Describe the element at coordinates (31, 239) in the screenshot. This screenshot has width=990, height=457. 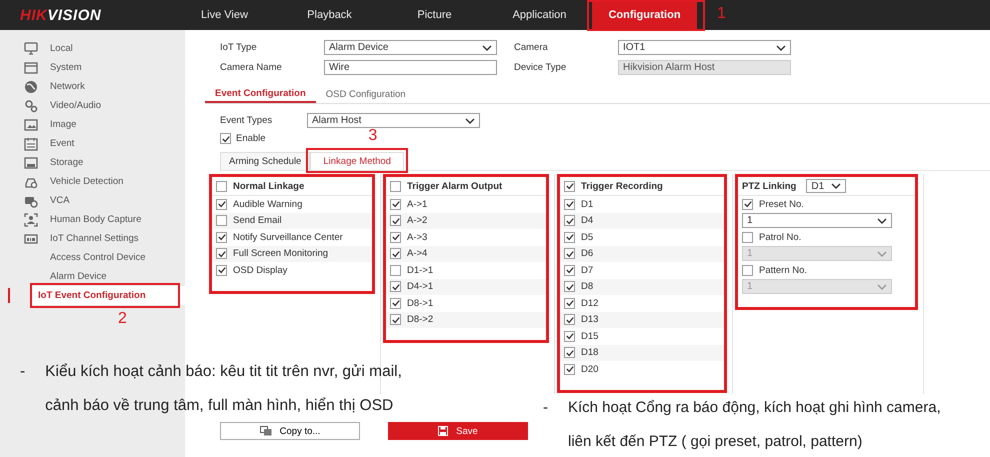
I see `chip-icon` at that location.